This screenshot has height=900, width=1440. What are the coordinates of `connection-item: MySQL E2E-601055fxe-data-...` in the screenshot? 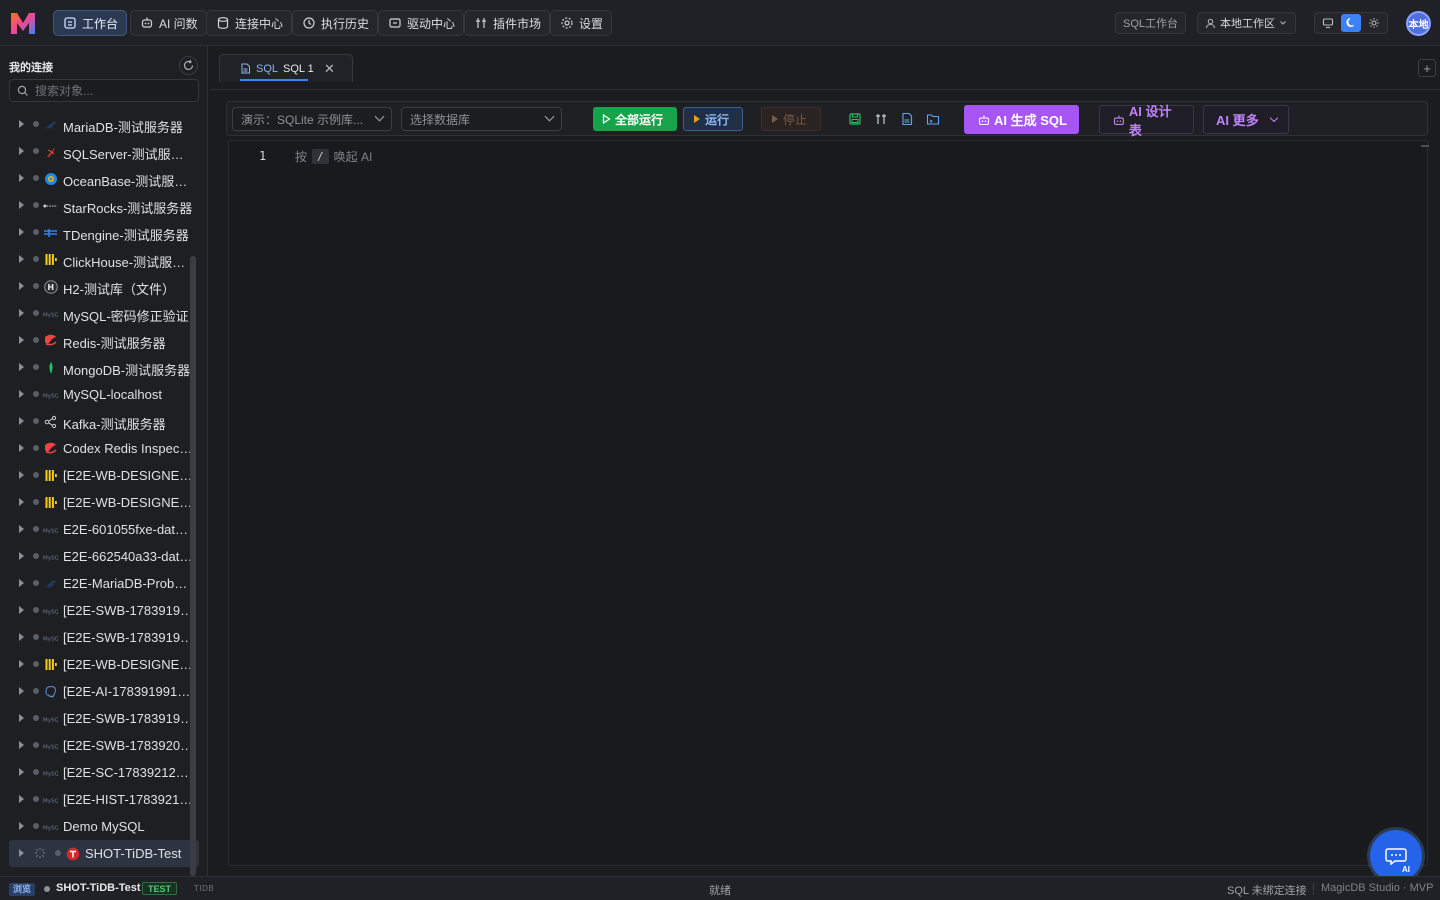 It's located at (97, 529).